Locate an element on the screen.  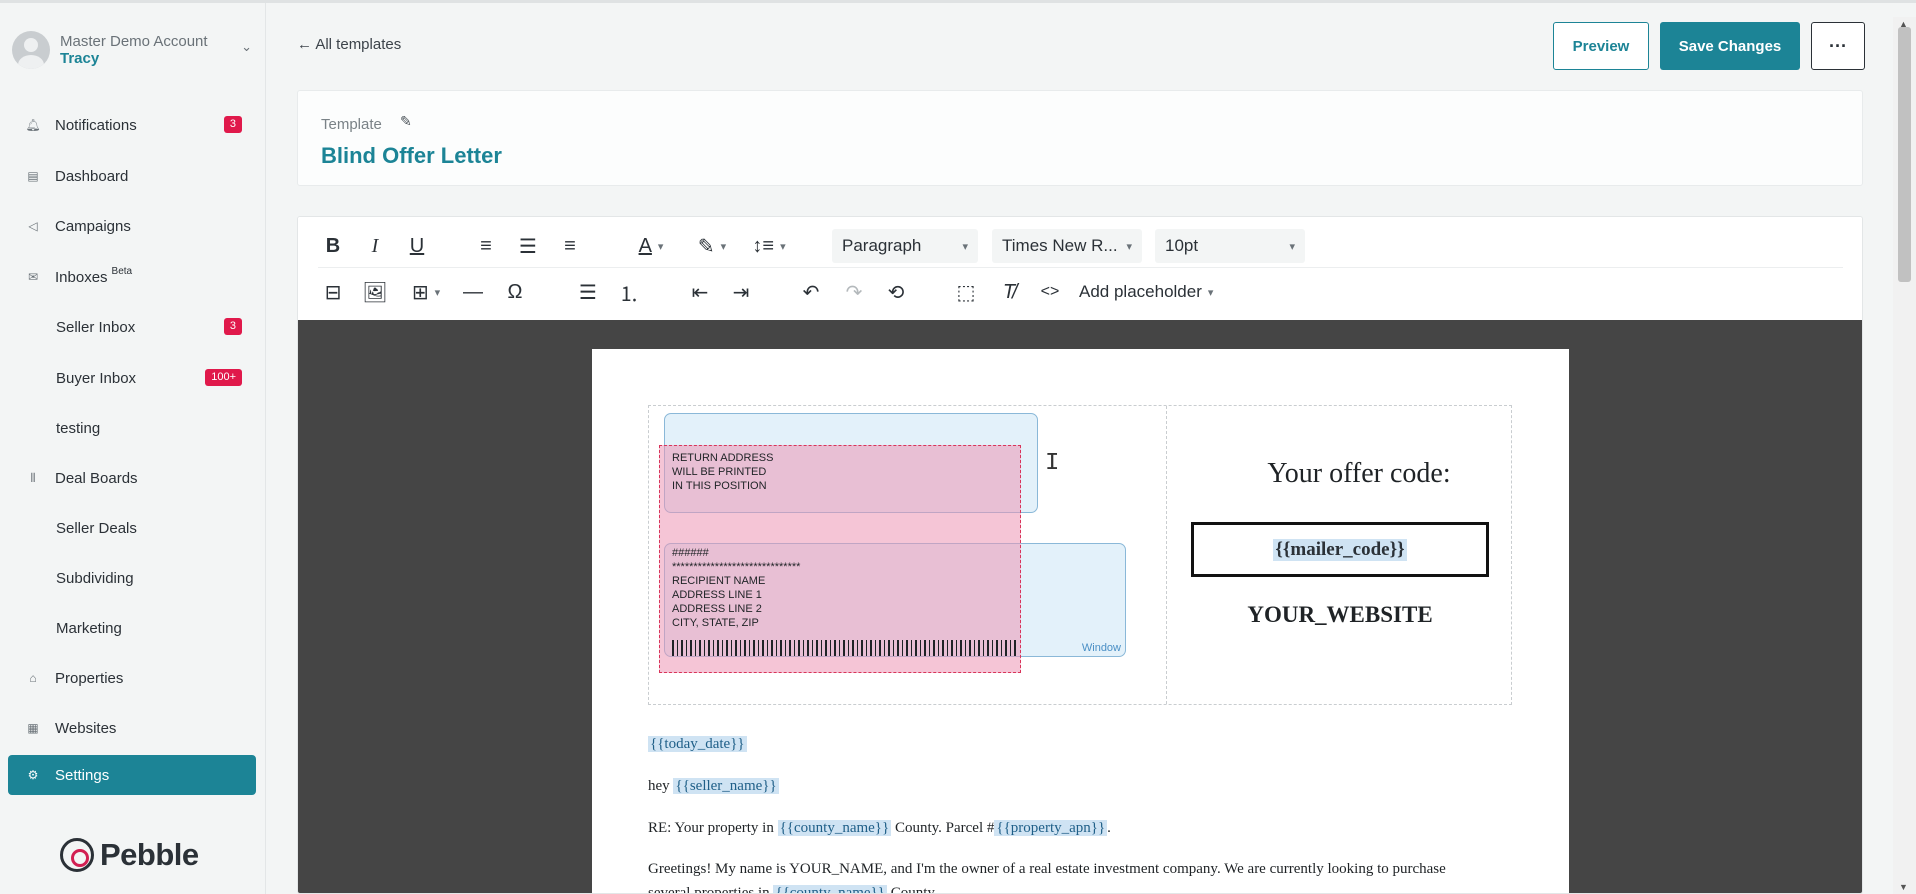
sidebar-item-subdividing: Subdividing is located at coordinates (132, 578).